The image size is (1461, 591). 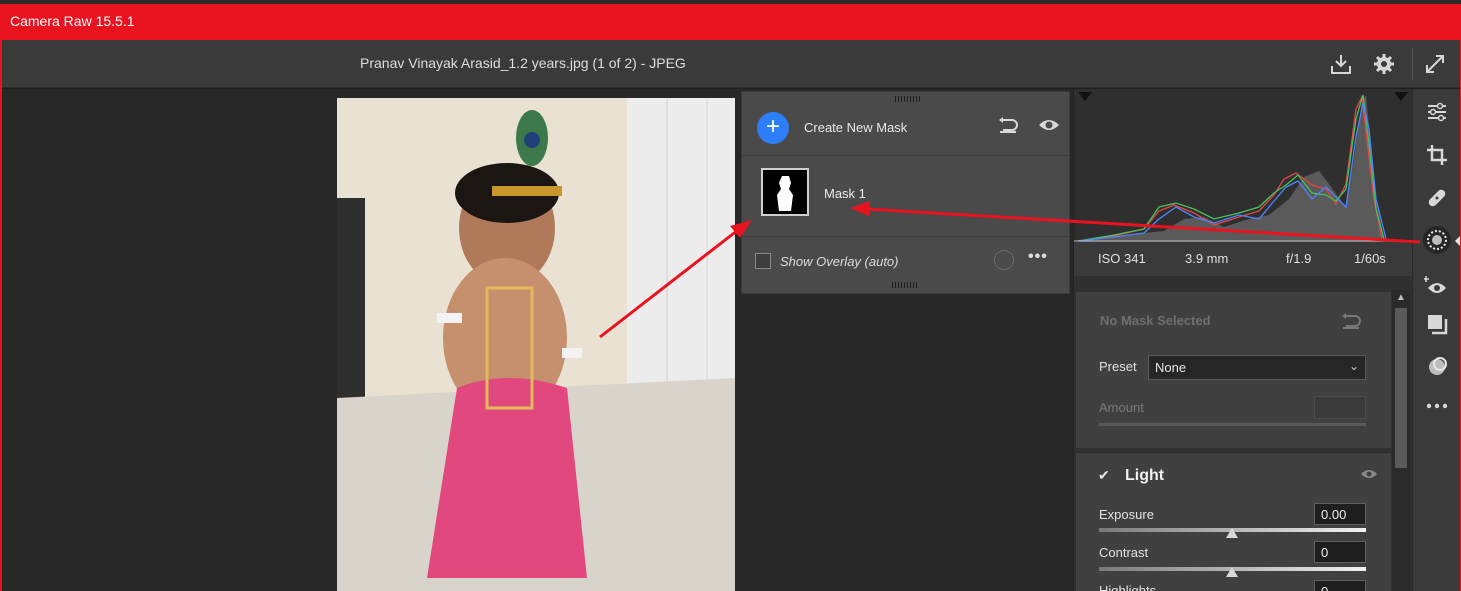 I want to click on more-options-icon, so click(x=1437, y=406).